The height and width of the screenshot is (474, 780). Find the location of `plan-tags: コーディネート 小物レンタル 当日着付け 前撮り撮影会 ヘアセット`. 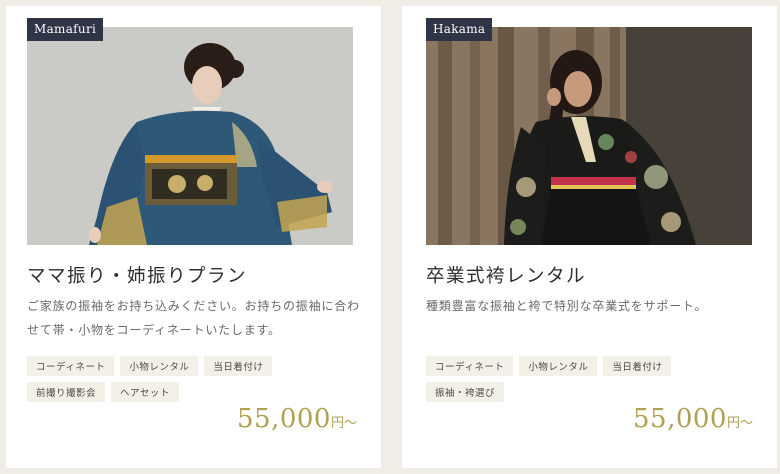

plan-tags: コーディネート 小物レンタル 当日着付け 前撮り撮影会 ヘアセット is located at coordinates (177, 379).